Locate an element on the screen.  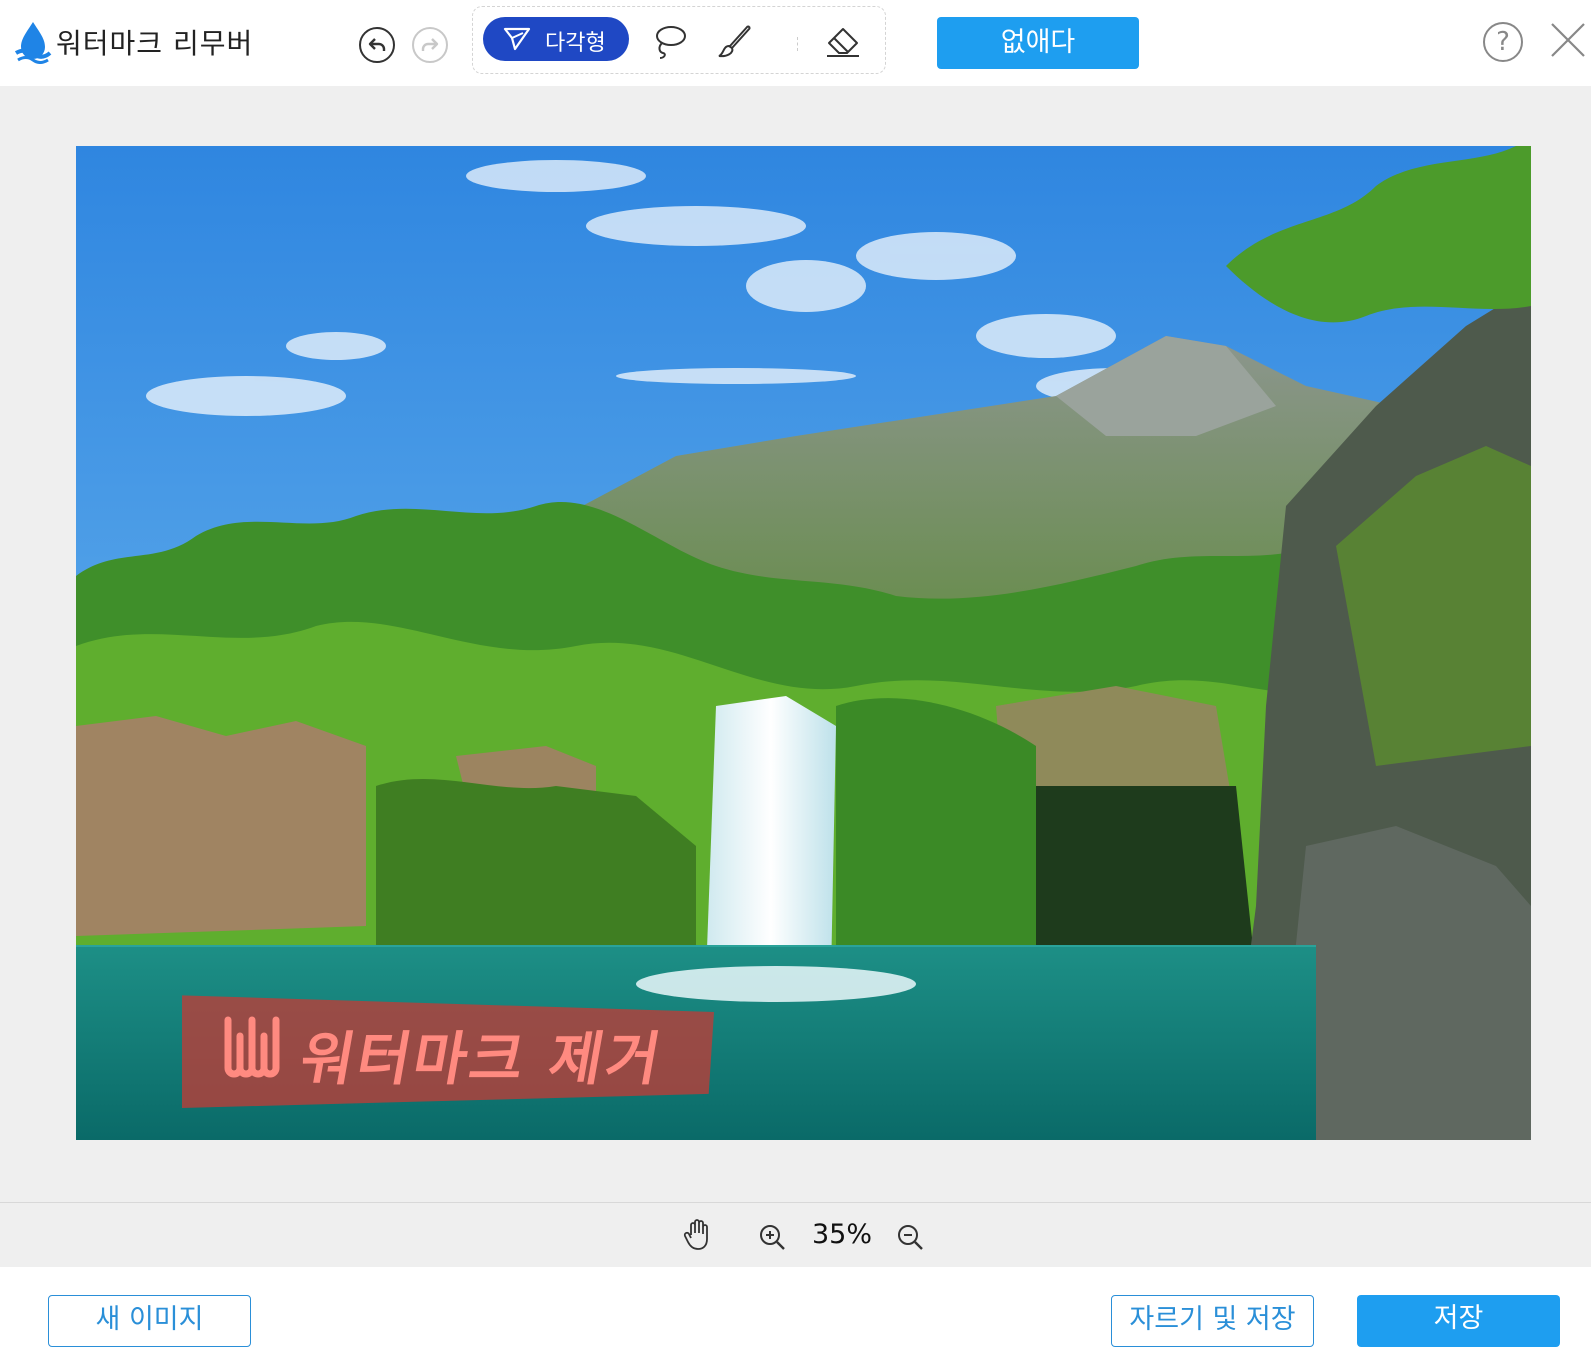
zoom-level: 35% is located at coordinates (842, 1234).